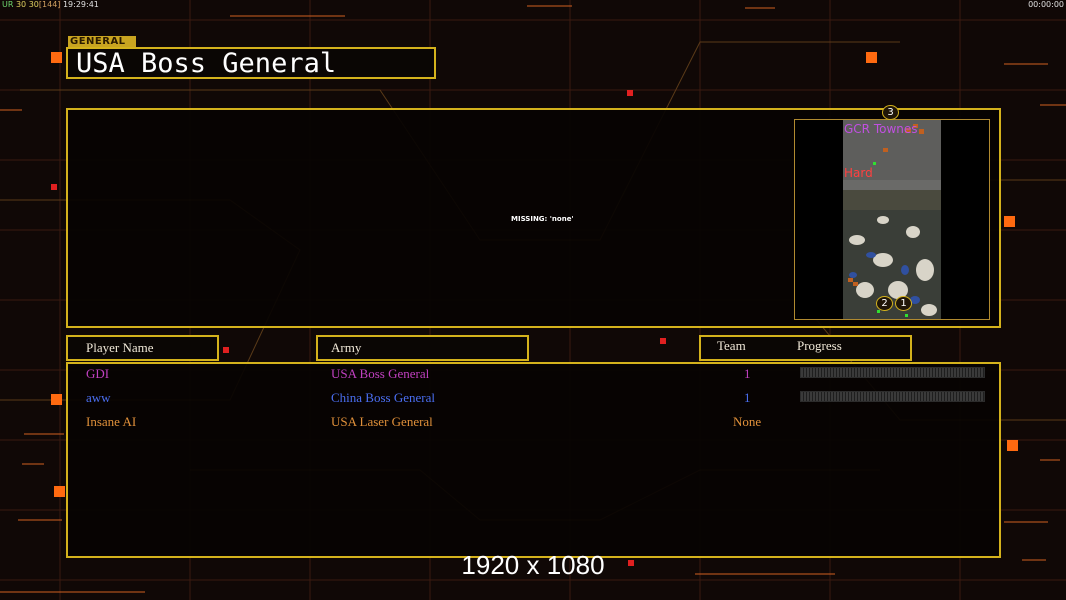 The width and height of the screenshot is (1066, 600). I want to click on resolution-label: 1920 x 1080, so click(533, 565).